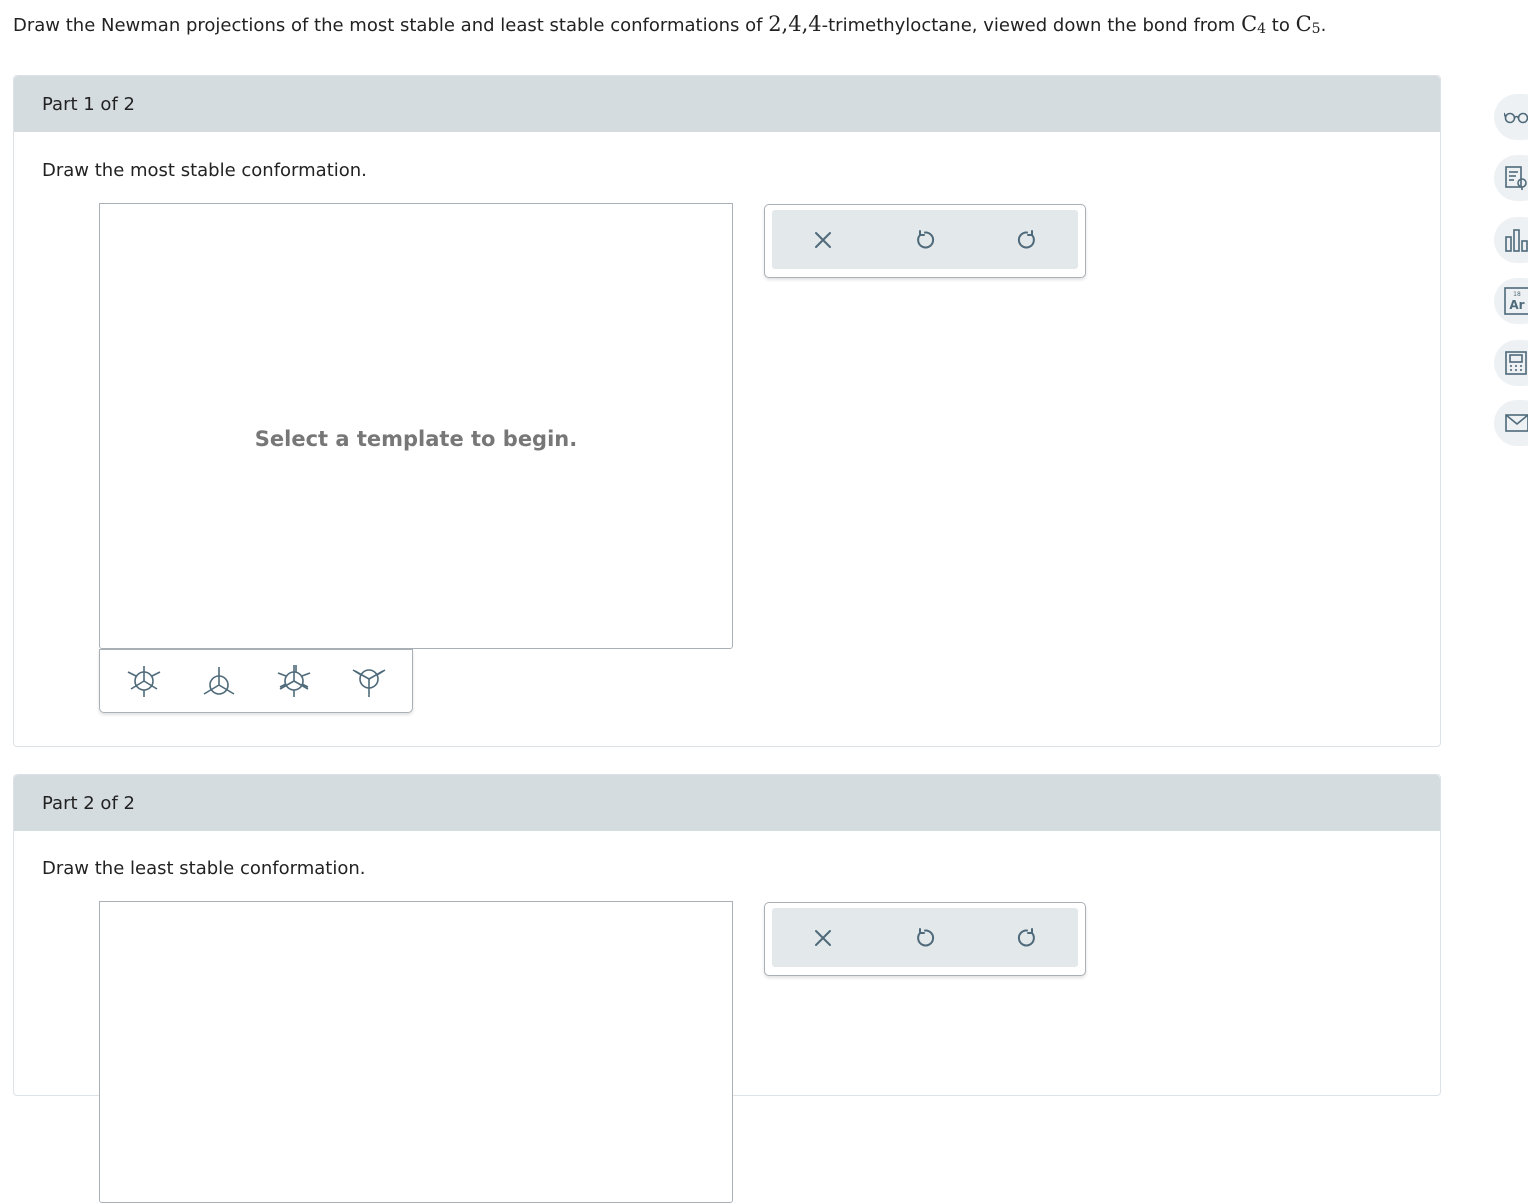 Image resolution: width=1528 pixels, height=1203 pixels. What do you see at coordinates (1516, 305) in the screenshot?
I see `element-symbol: Ar` at bounding box center [1516, 305].